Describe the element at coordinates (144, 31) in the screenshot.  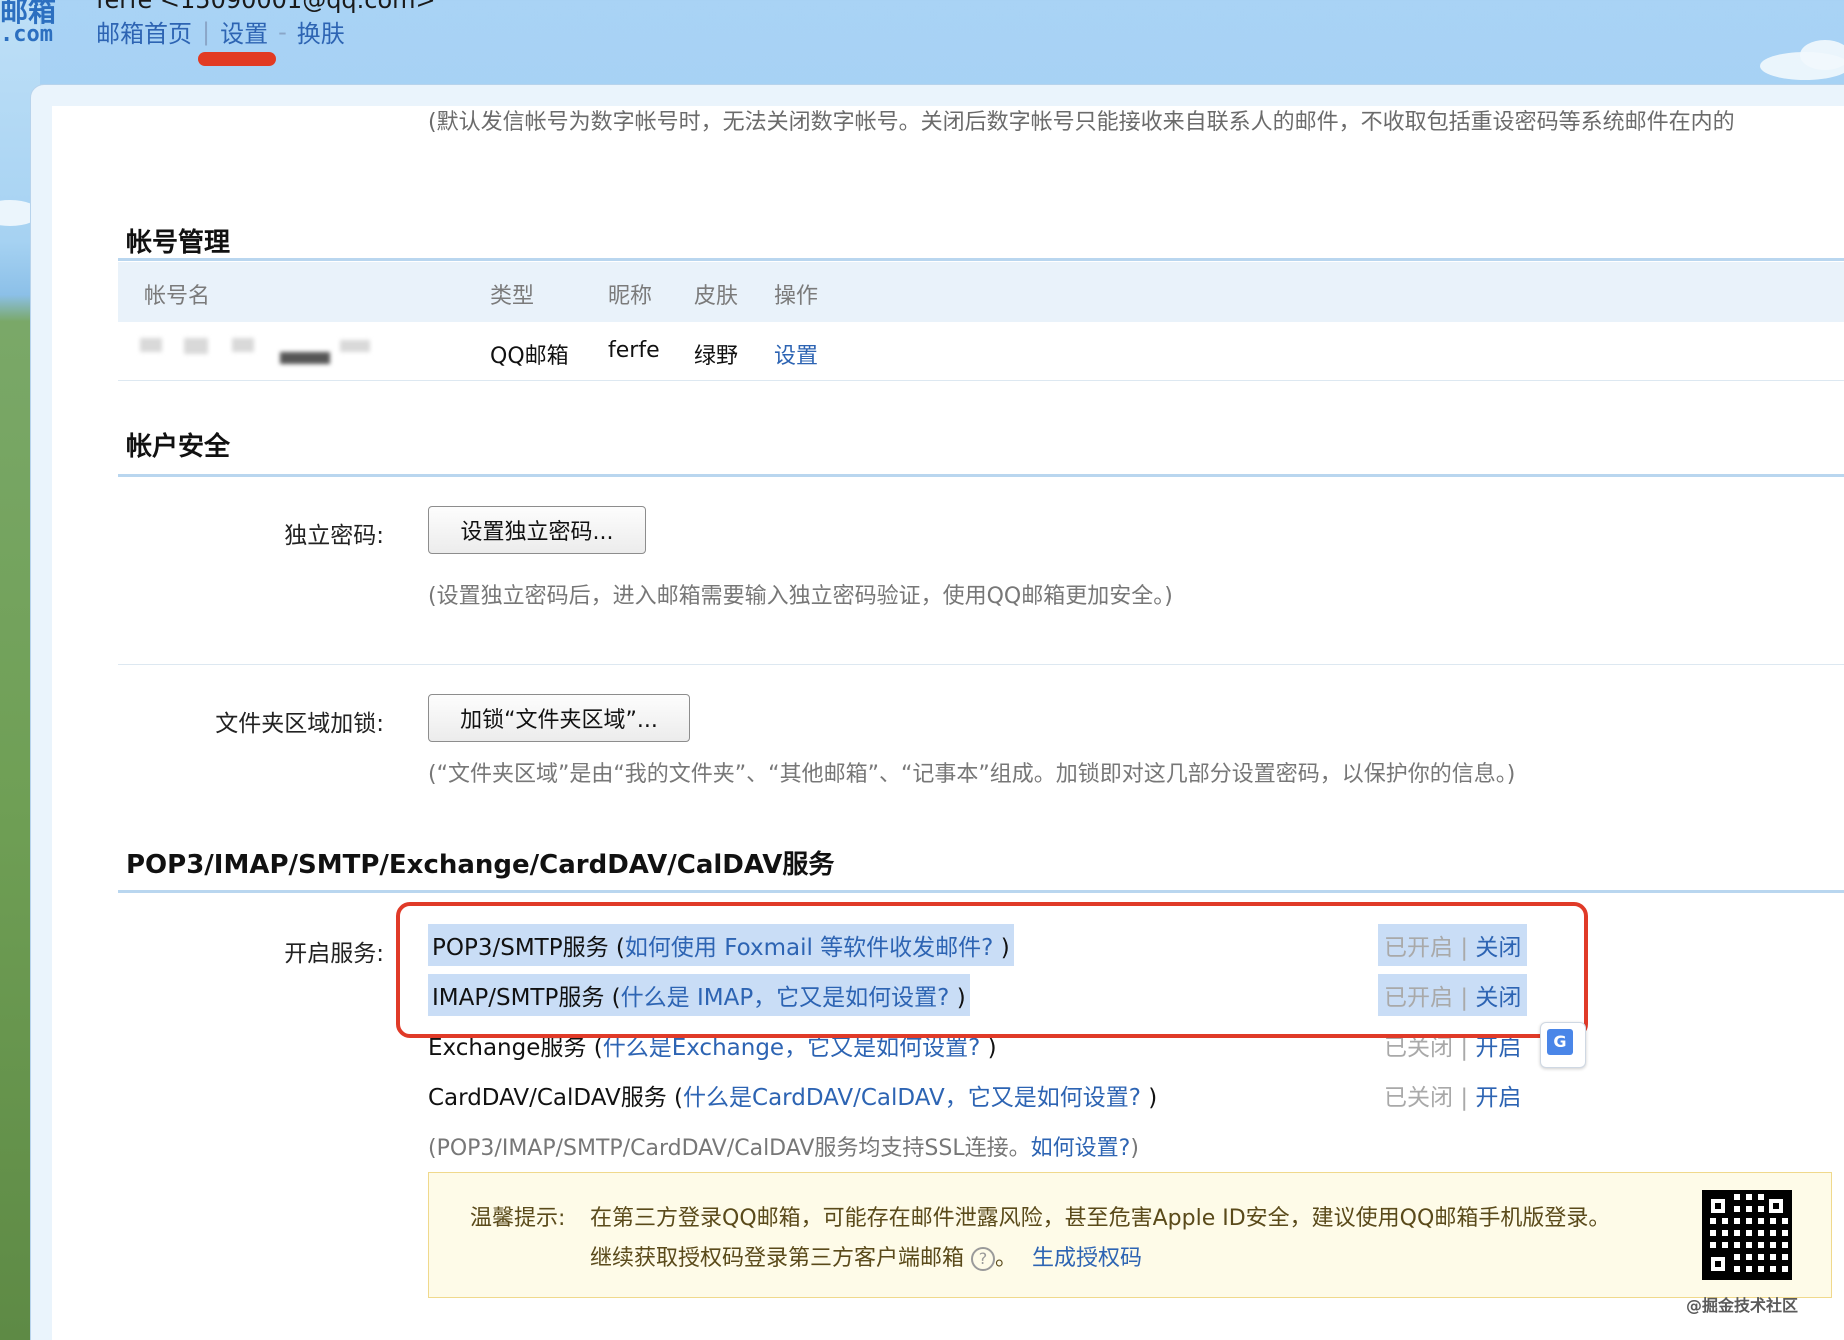
I see `nav-mail-home: 邮箱首页` at that location.